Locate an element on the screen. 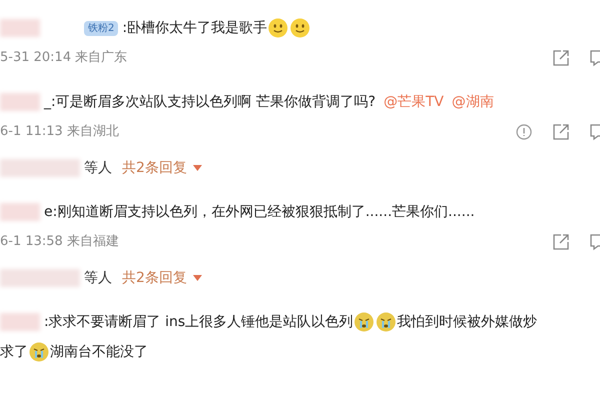 Image resolution: width=600 pixels, height=400 pixels. comment-text: 求了 is located at coordinates (14, 352).